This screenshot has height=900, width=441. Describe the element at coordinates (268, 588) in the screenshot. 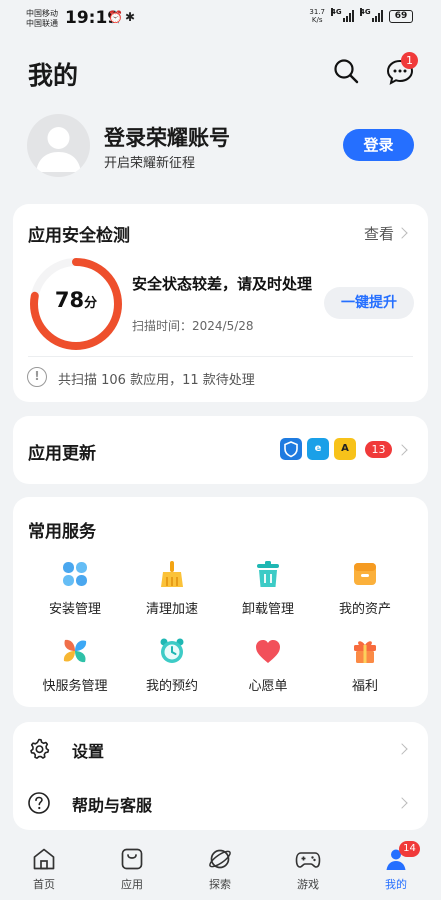

I see `service-uninstall-manage: 卸载管理` at that location.